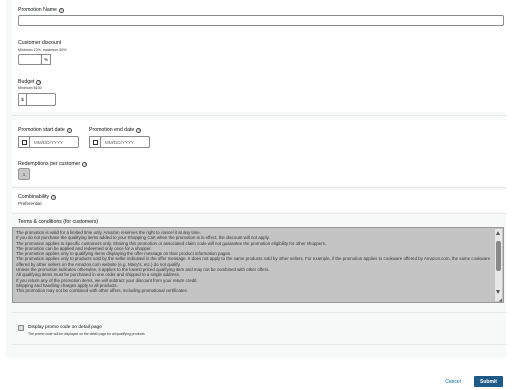 The image size is (512, 390). Describe the element at coordinates (259, 171) in the screenshot. I see `redemptions-section: Redemptions per customer ? 1` at that location.